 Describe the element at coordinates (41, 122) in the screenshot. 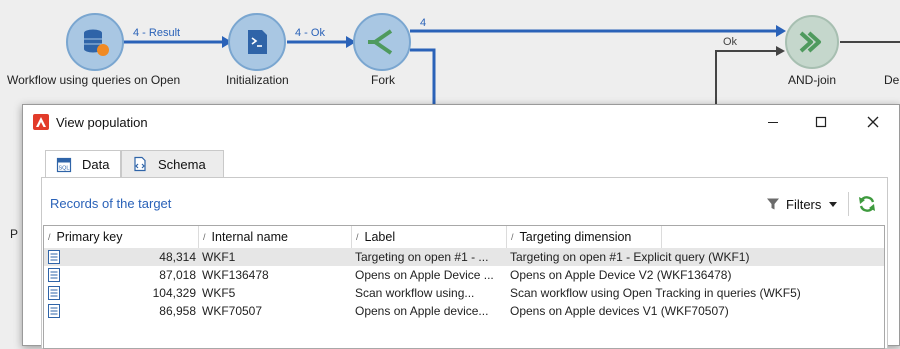

I see `adobe-app-icon` at that location.